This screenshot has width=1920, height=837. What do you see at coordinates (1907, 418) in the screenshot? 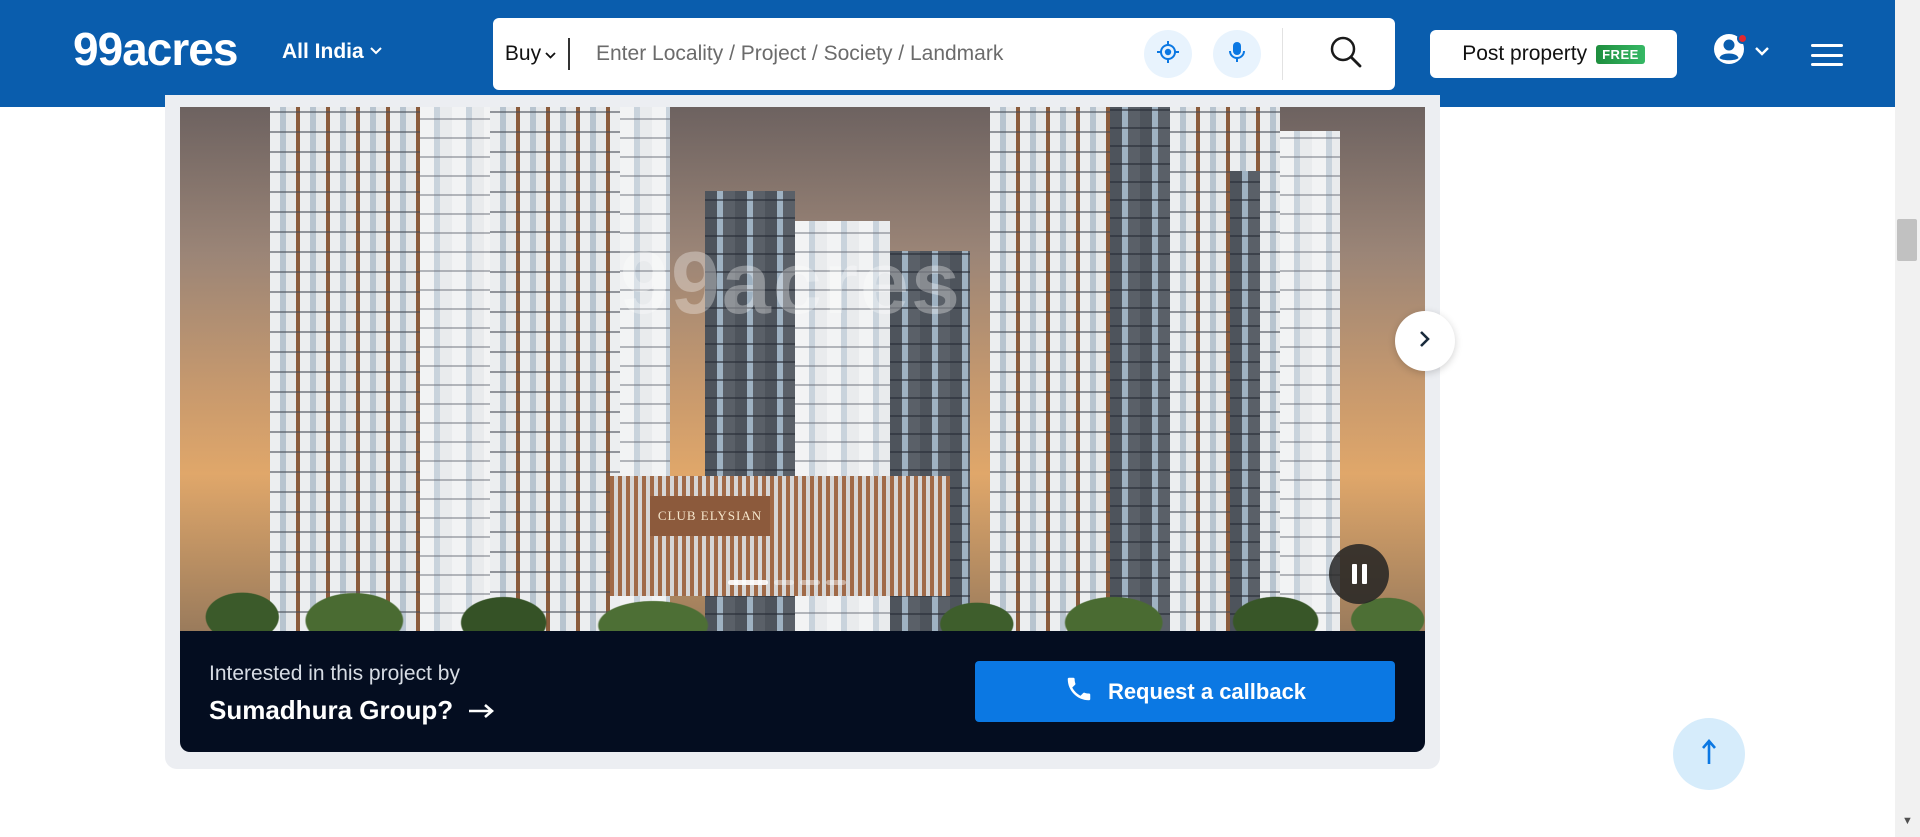
I see `page-scrollbar` at bounding box center [1907, 418].